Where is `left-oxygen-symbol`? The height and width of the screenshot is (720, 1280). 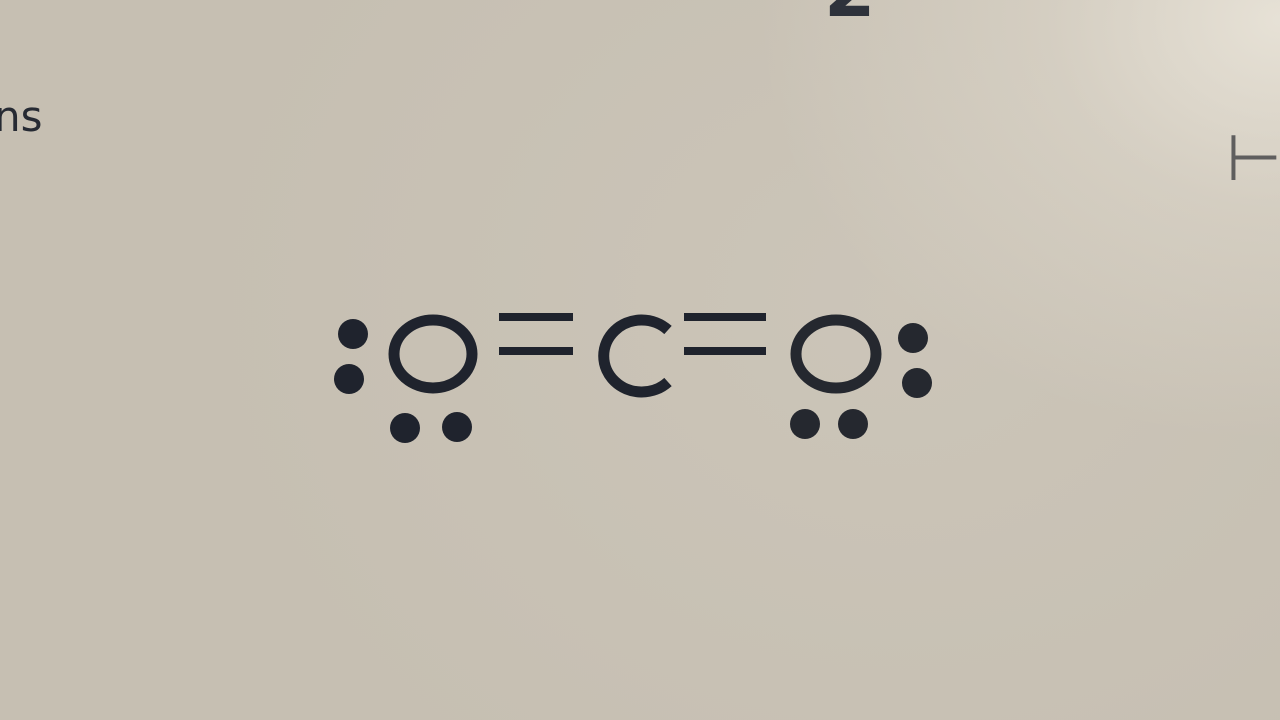 left-oxygen-symbol is located at coordinates (433, 354).